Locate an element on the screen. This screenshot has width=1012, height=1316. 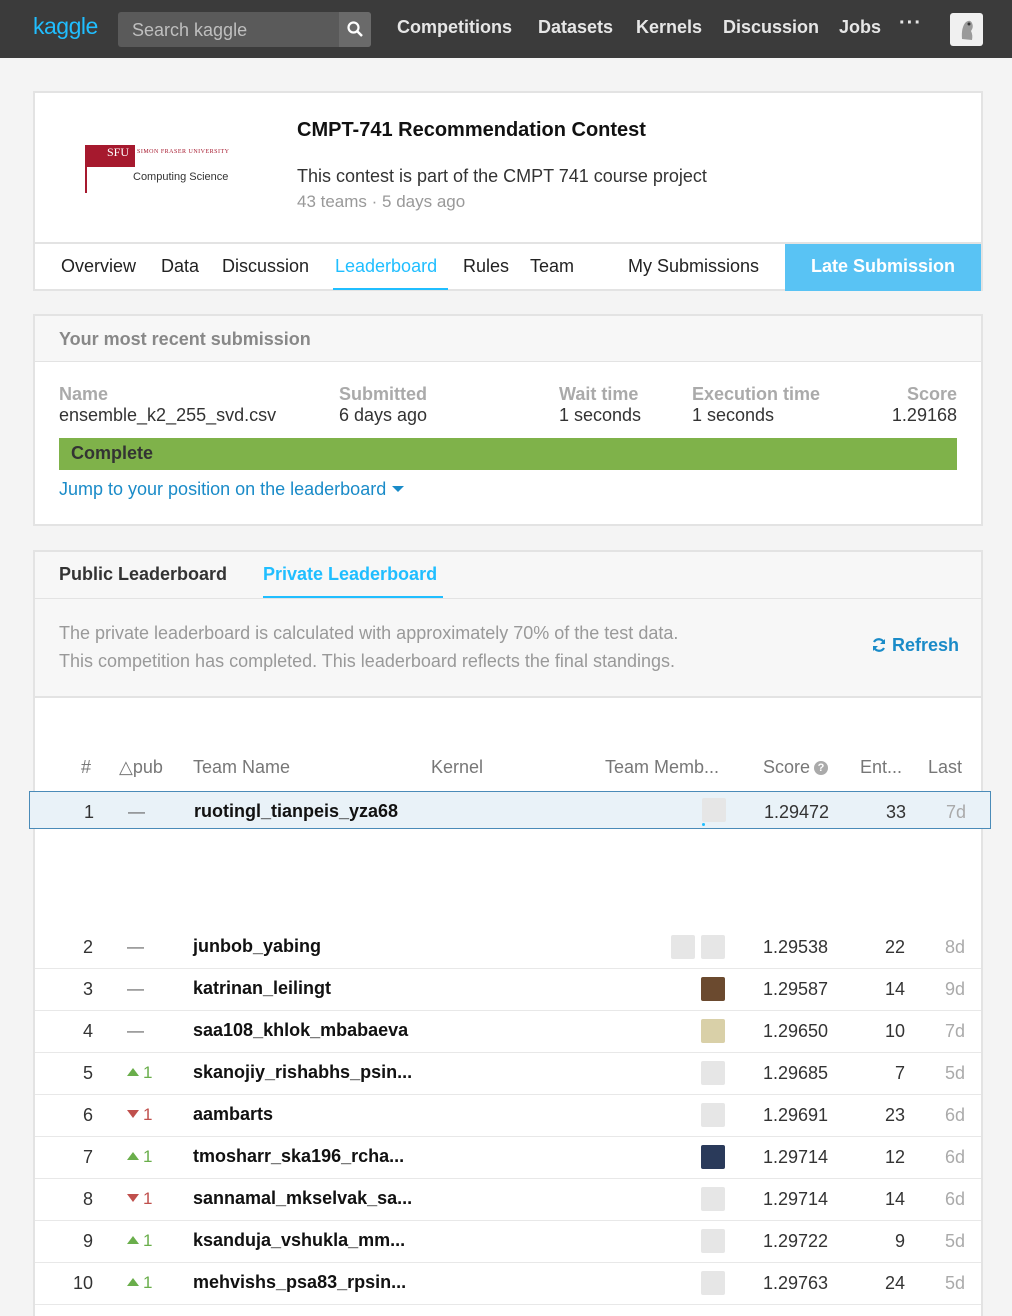
name-value: ensemble_k2_255_svd.csv is located at coordinates (168, 415).